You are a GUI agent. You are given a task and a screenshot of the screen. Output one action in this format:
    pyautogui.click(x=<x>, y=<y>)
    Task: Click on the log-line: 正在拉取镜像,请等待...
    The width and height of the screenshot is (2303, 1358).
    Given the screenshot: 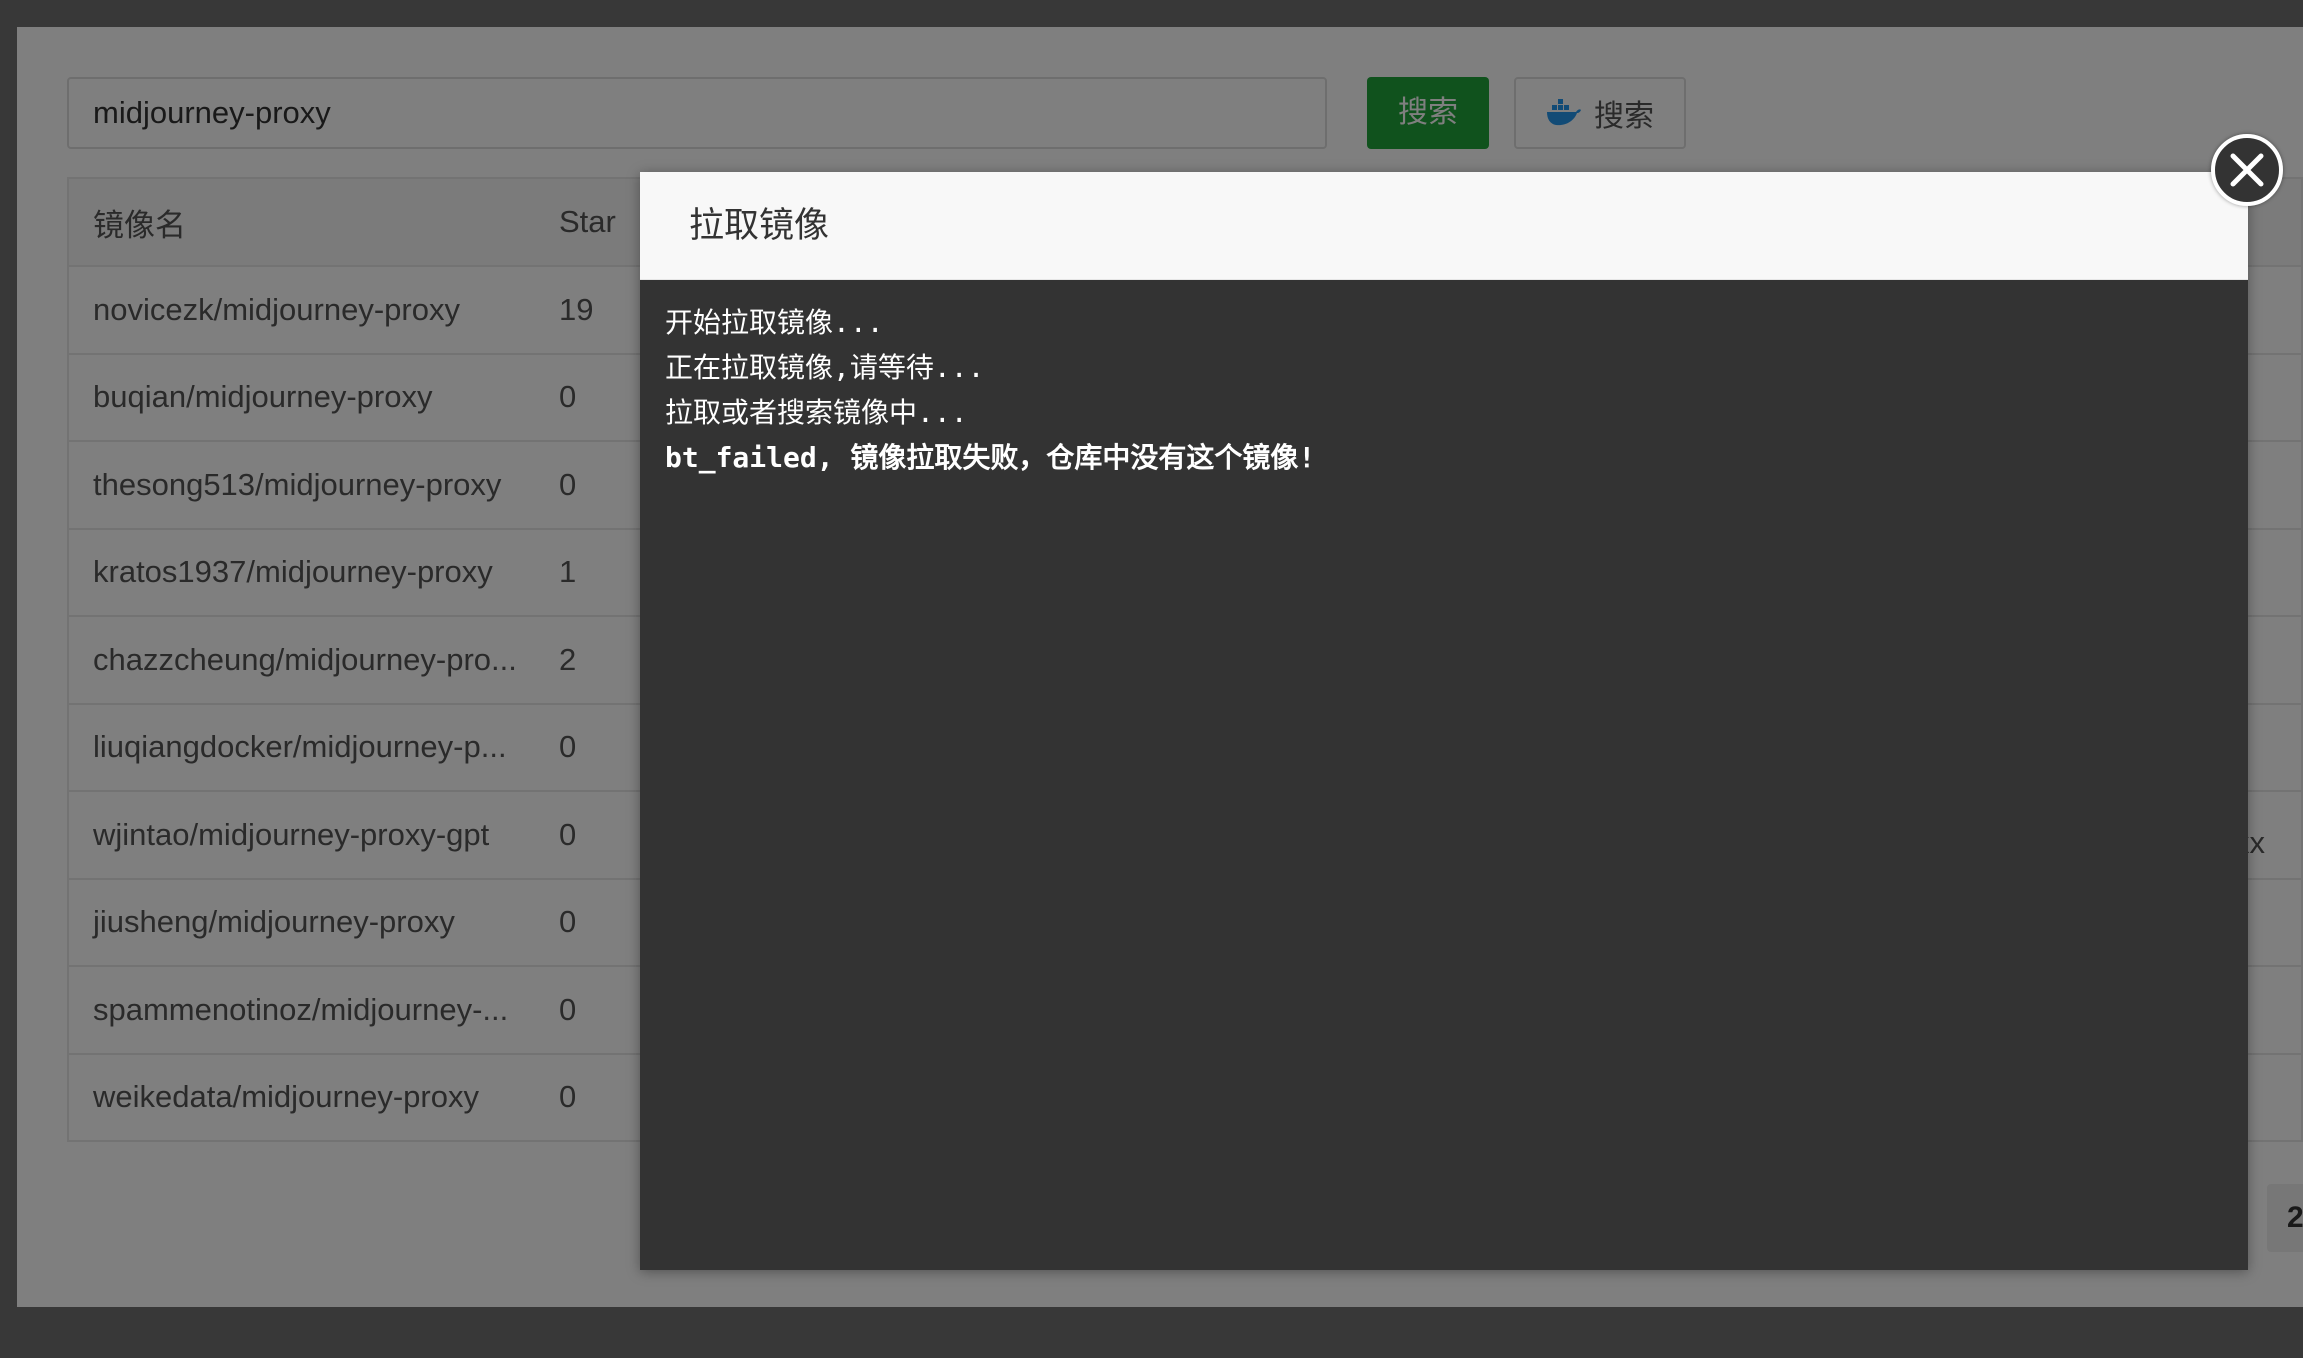 What is the action you would take?
    pyautogui.click(x=825, y=367)
    